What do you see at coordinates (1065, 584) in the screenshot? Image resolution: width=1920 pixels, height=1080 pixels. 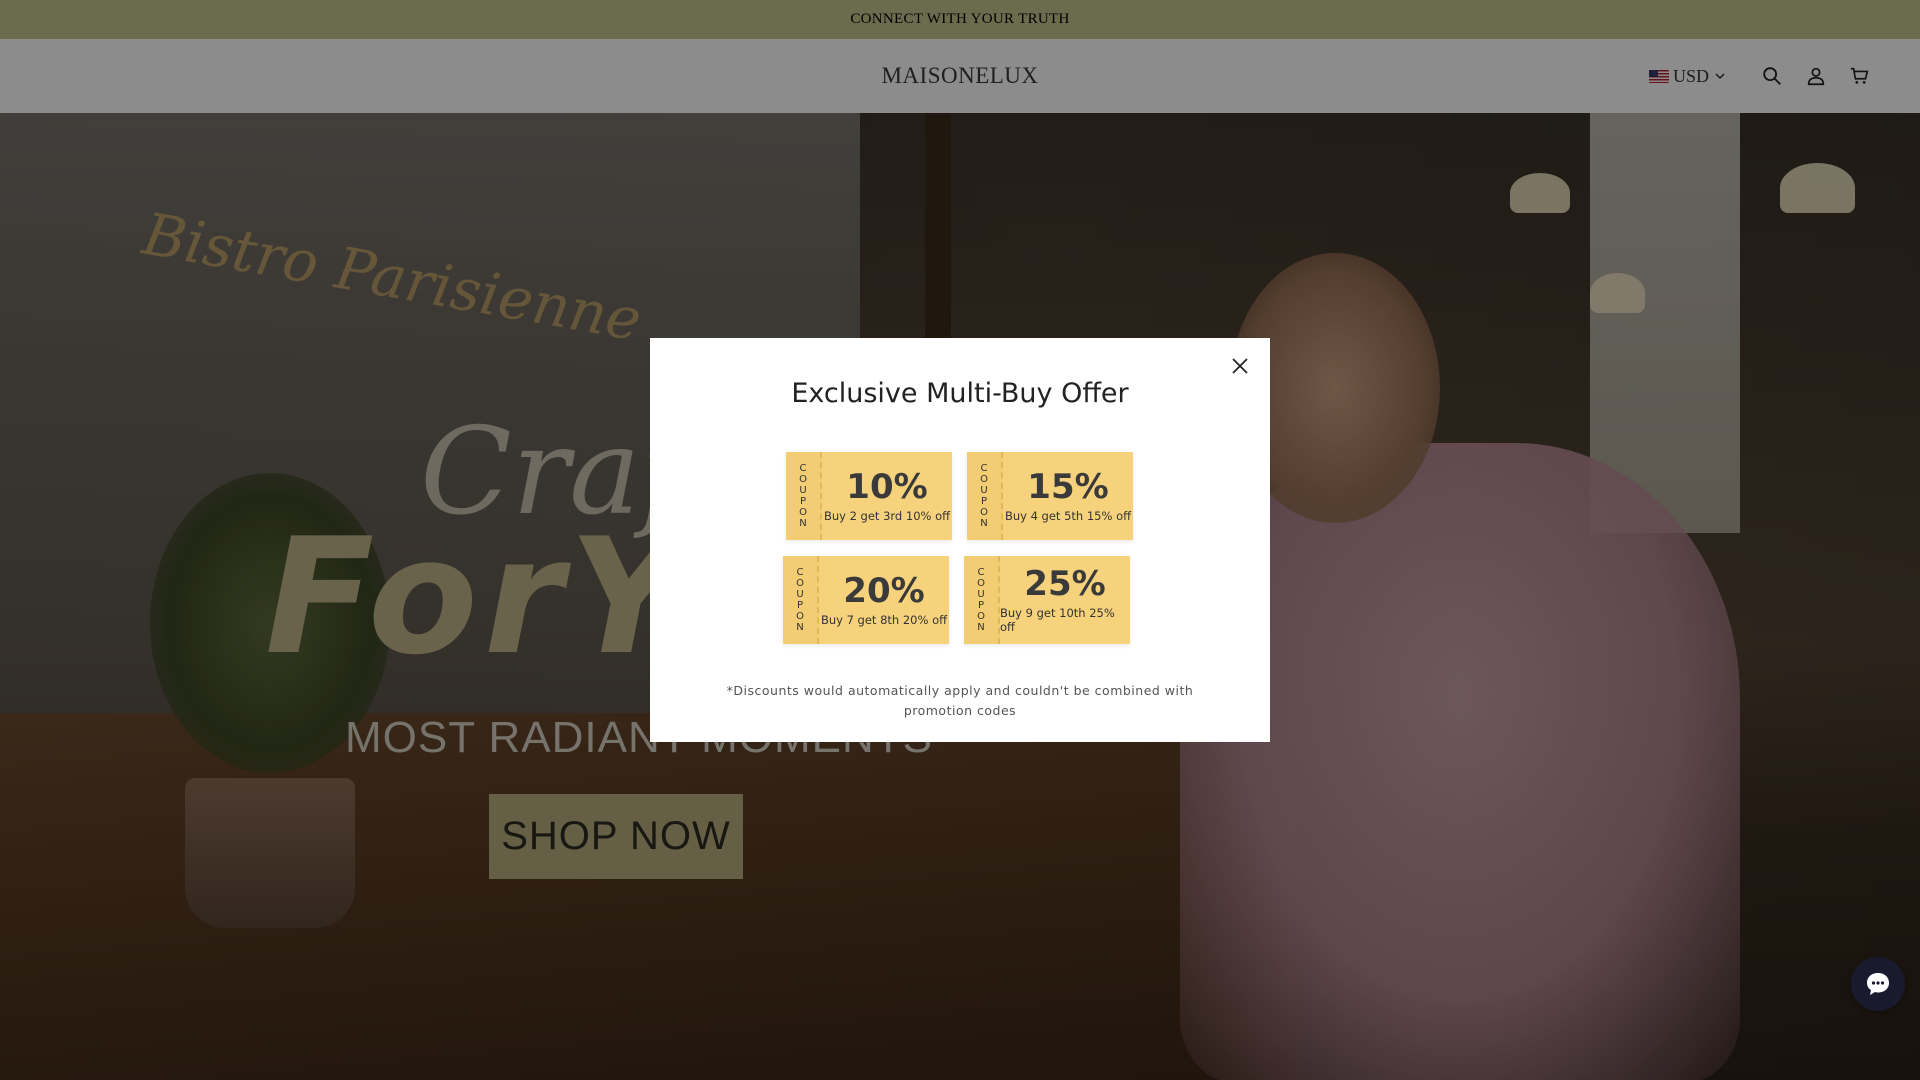 I see `coupon-percent: 25%` at bounding box center [1065, 584].